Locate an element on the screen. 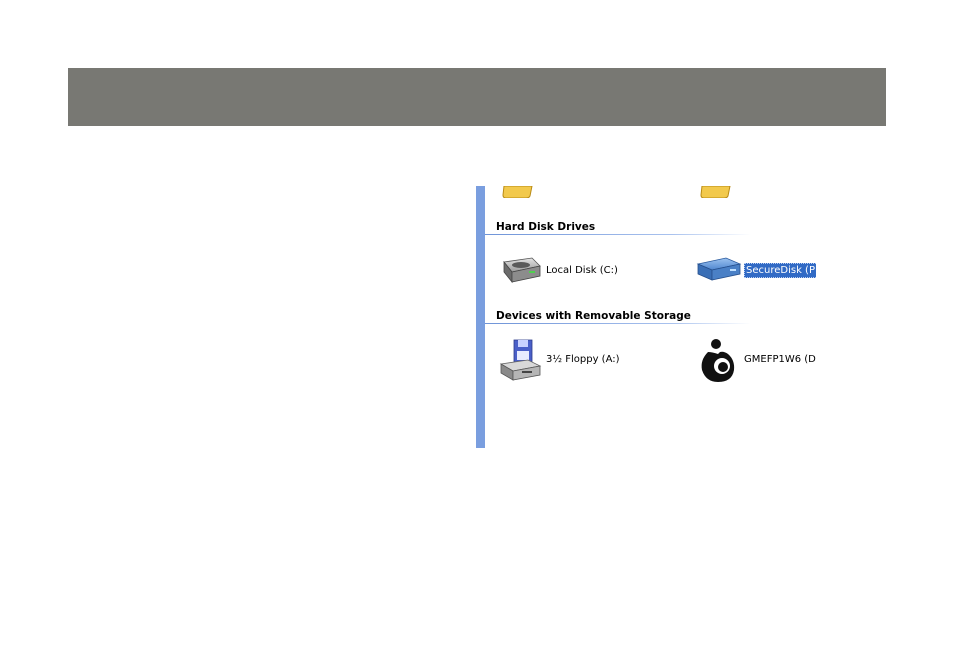  drive-label: GMEFP1W6 (D:) is located at coordinates (780, 359).